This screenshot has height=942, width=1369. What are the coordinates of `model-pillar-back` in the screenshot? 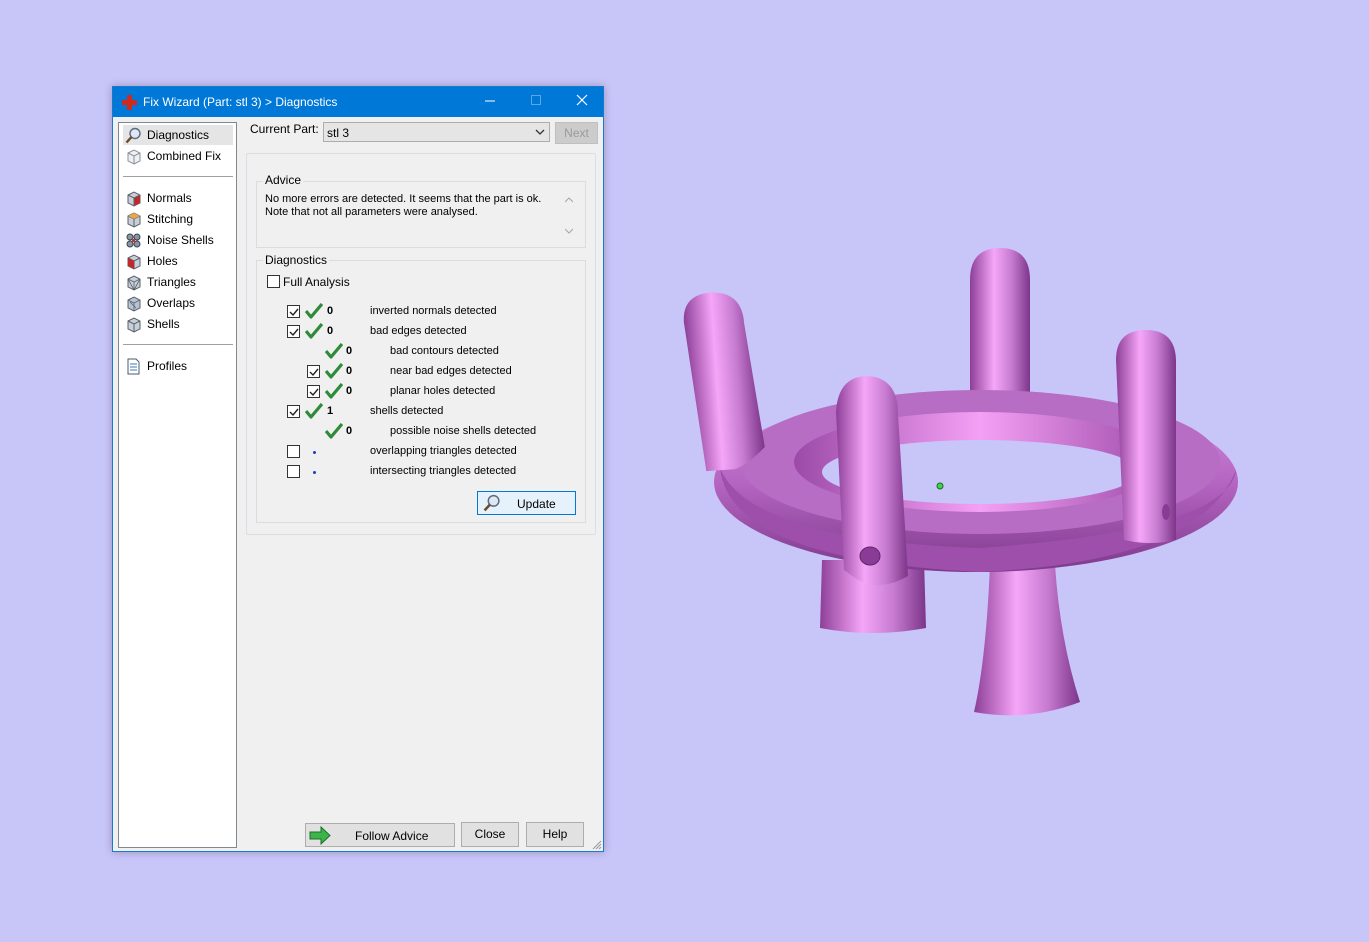 It's located at (1000, 329).